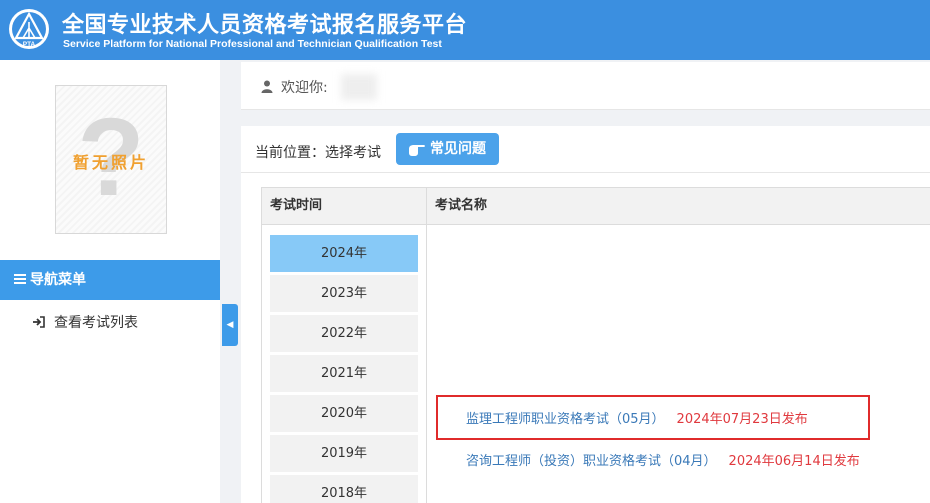 Image resolution: width=930 pixels, height=503 pixels. What do you see at coordinates (417, 150) in the screenshot?
I see `pointing-hand-icon` at bounding box center [417, 150].